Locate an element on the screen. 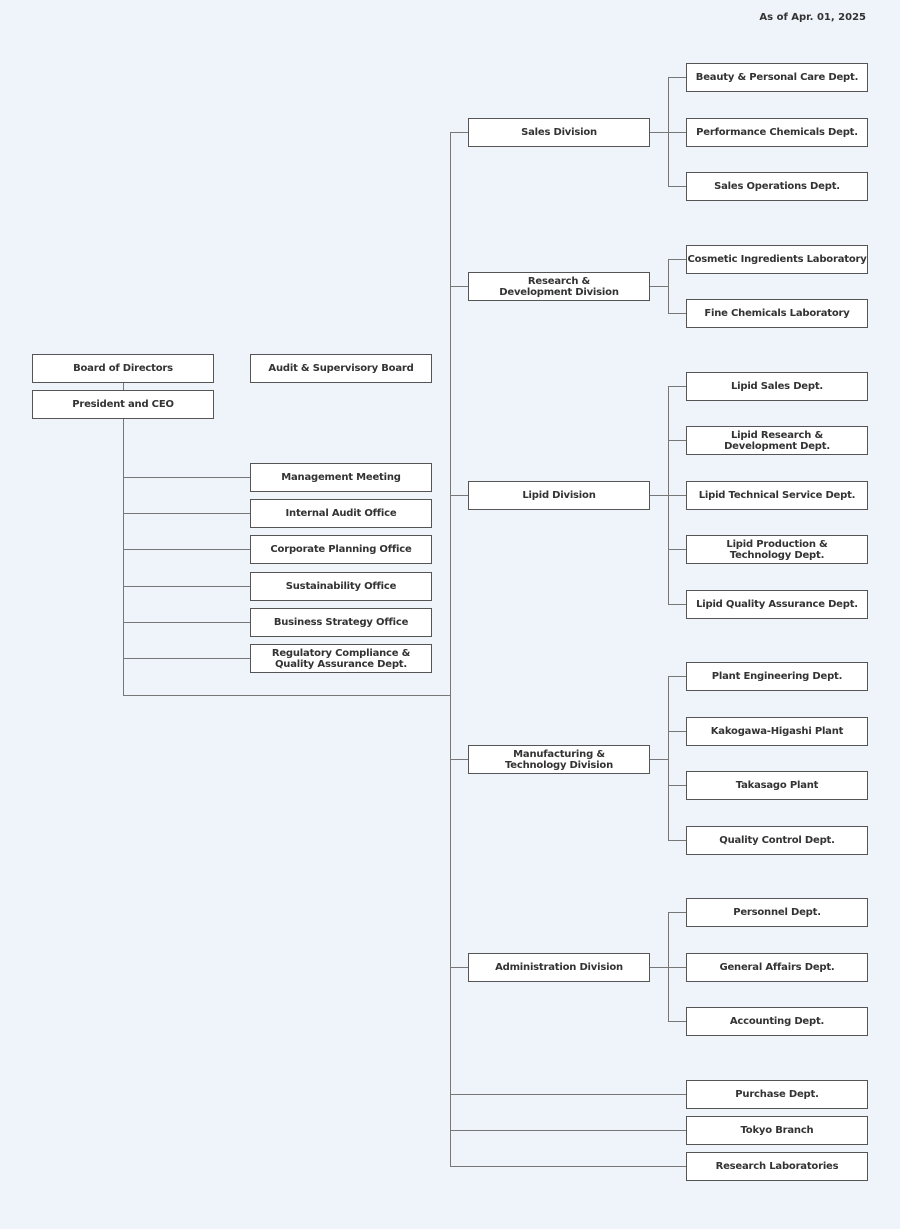 This screenshot has height=1229, width=900. dept-lipid-technical-service: Lipid Technical Service Dept. is located at coordinates (777, 495).